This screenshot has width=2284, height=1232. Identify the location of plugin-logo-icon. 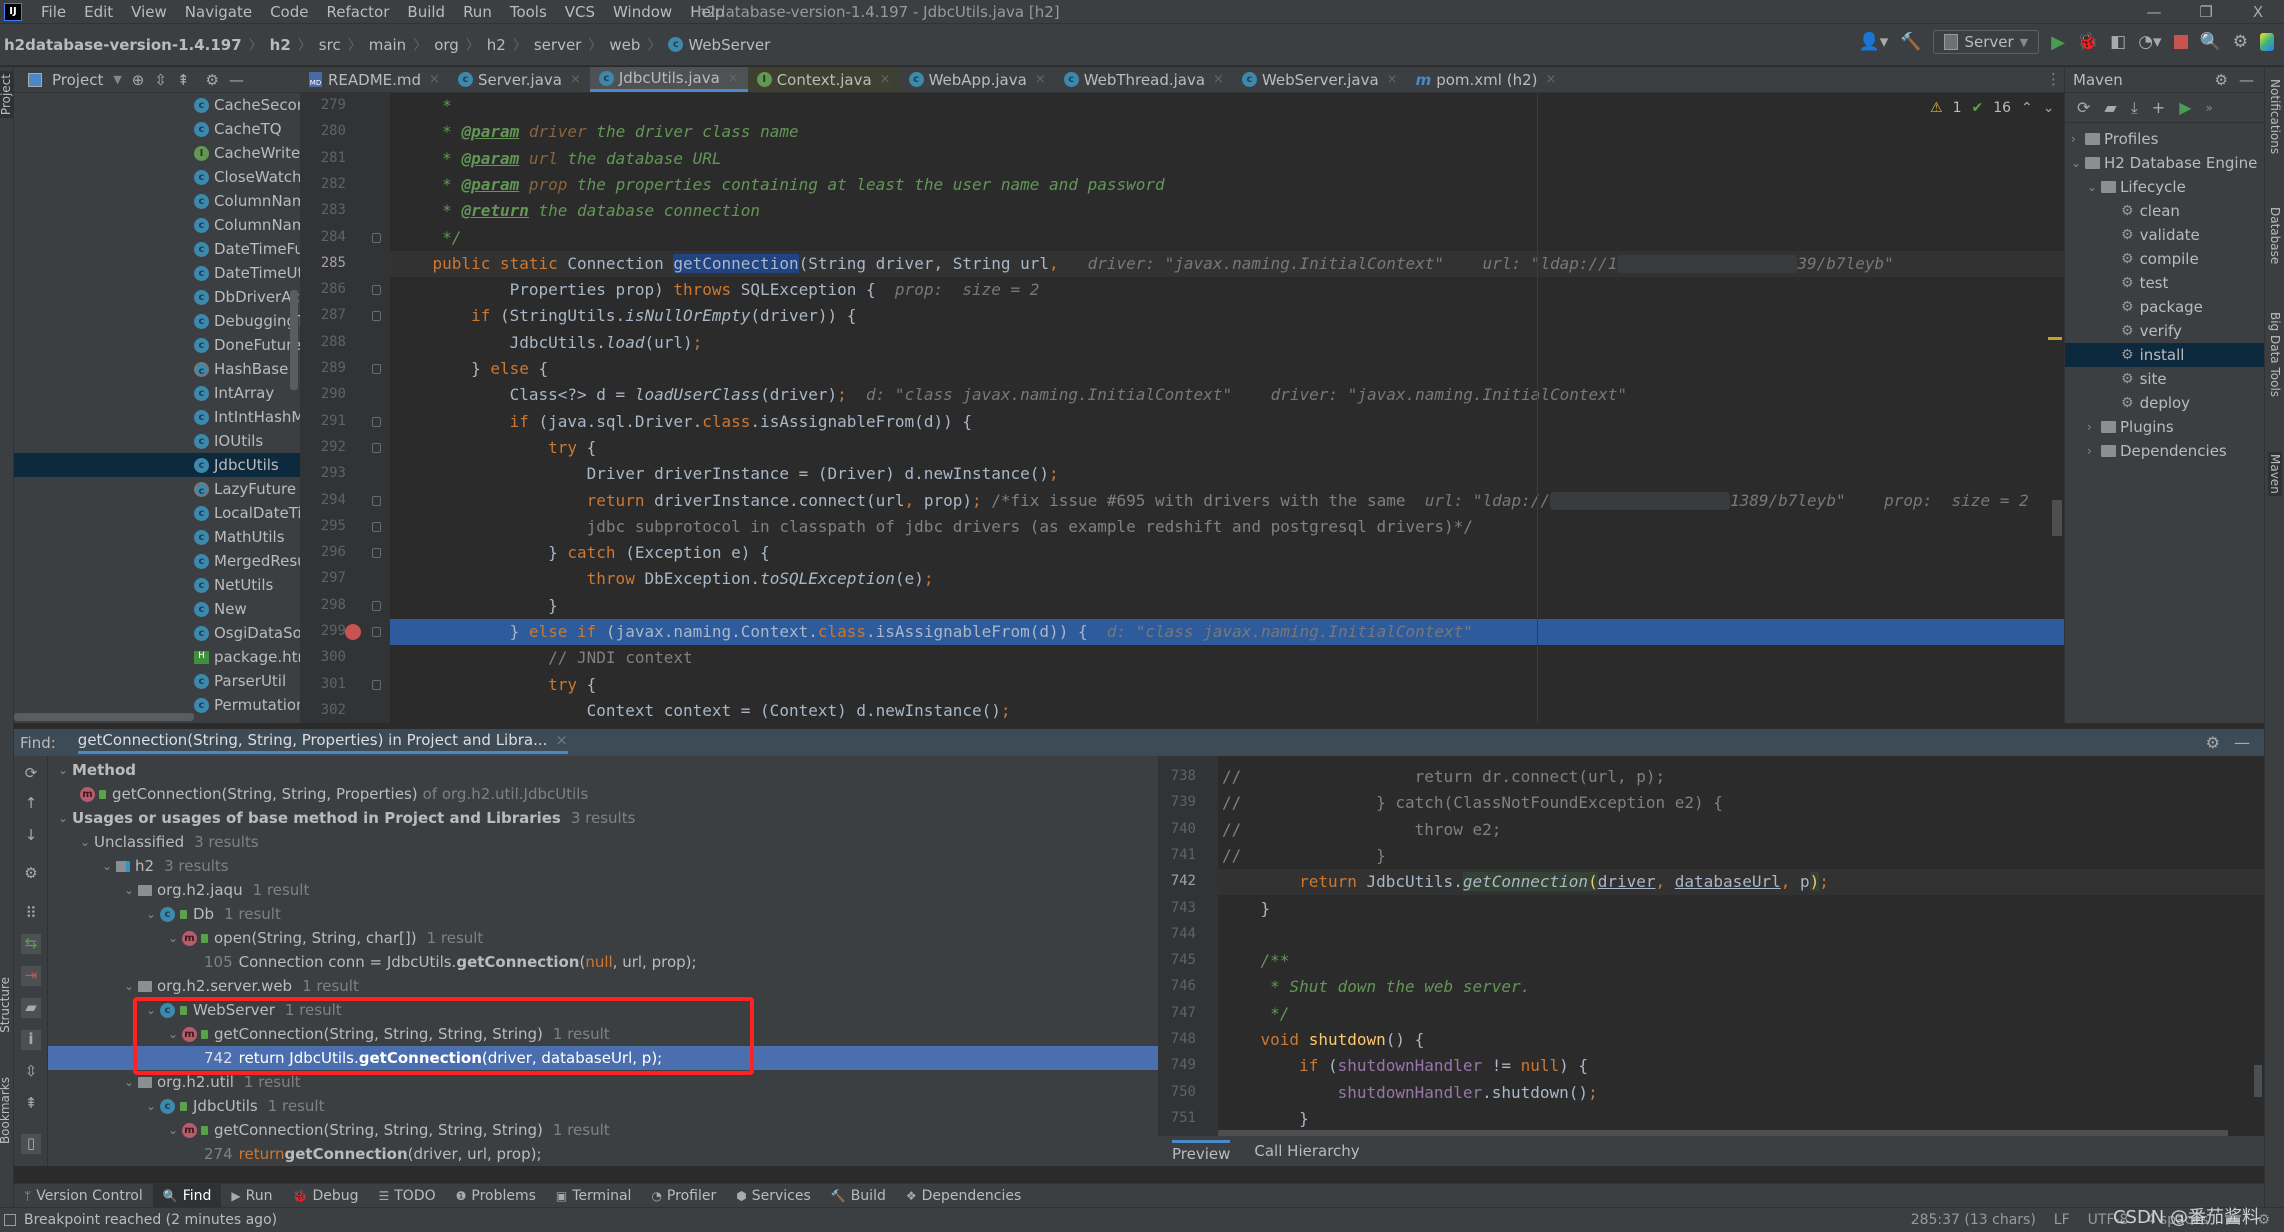
(2267, 42).